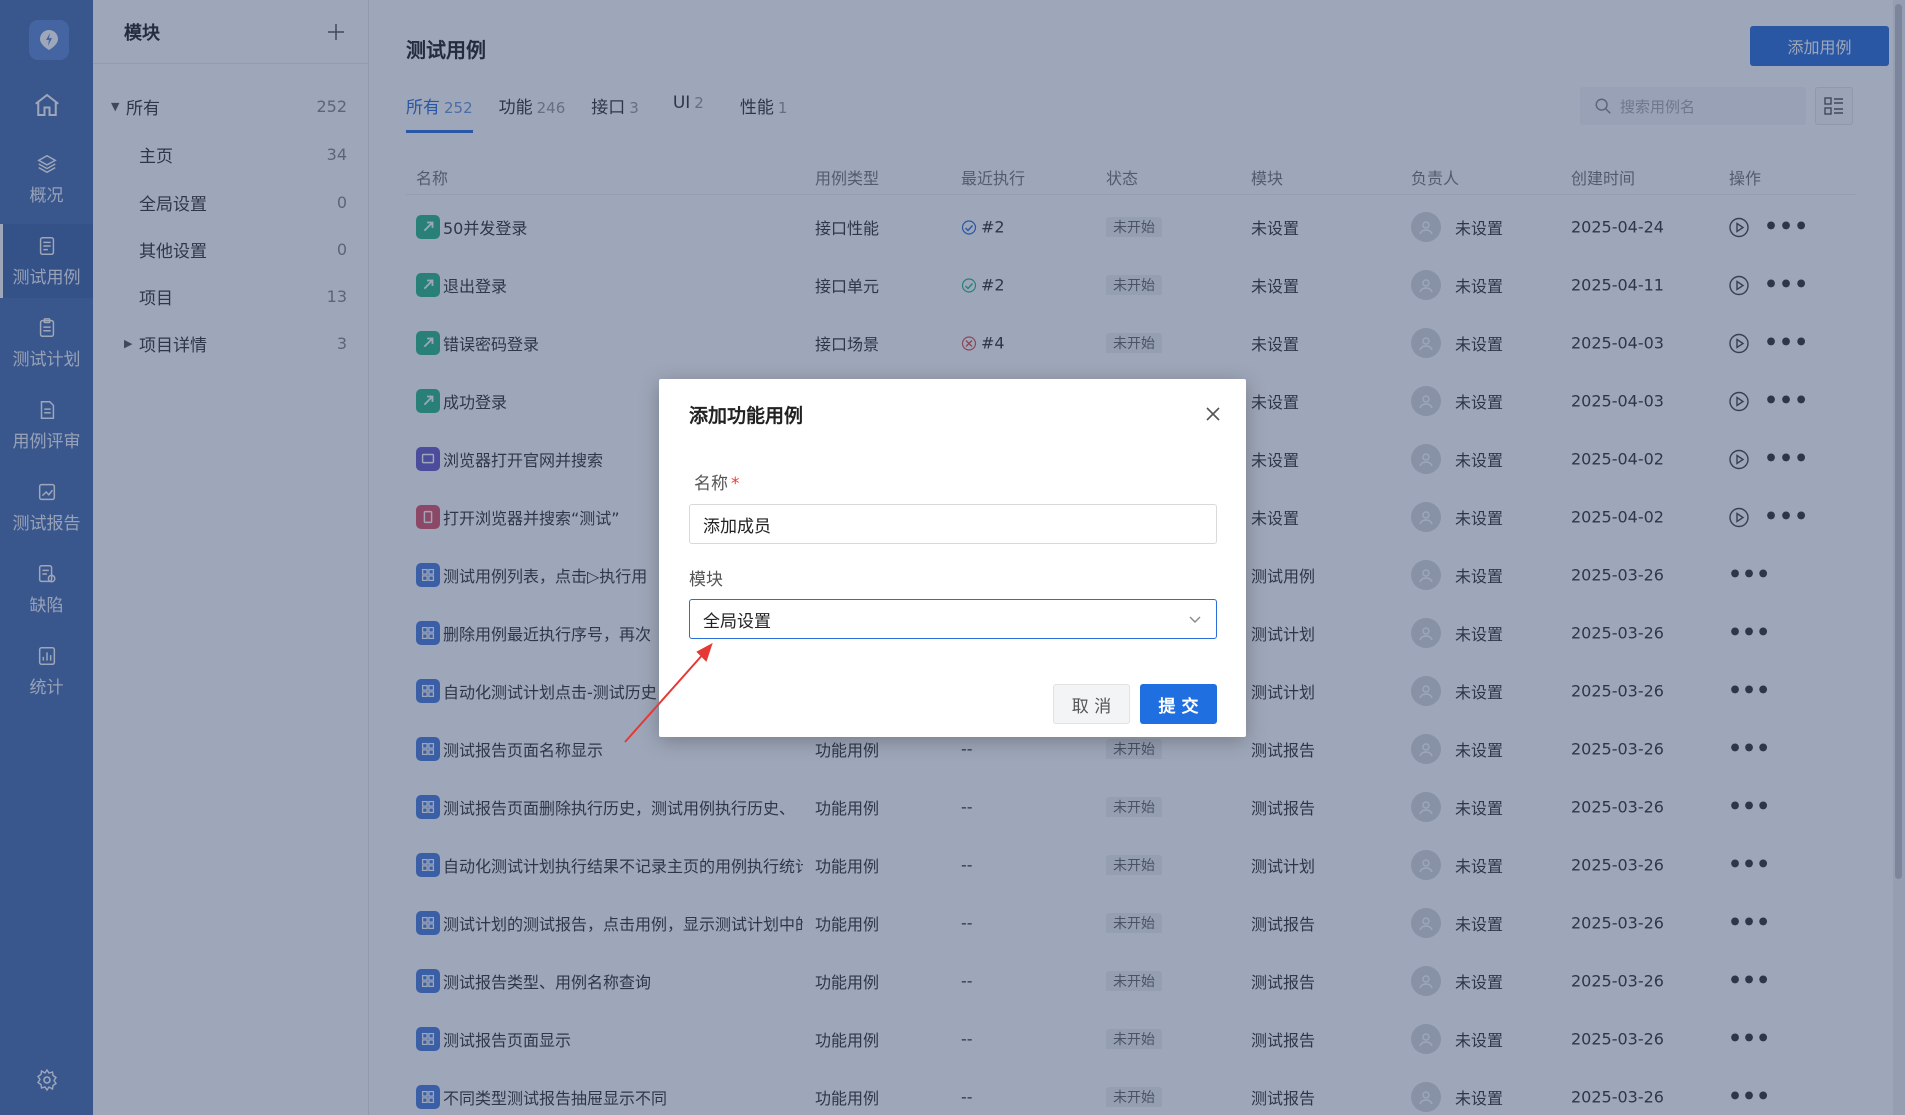  I want to click on module-select: 全局设置, so click(953, 619).